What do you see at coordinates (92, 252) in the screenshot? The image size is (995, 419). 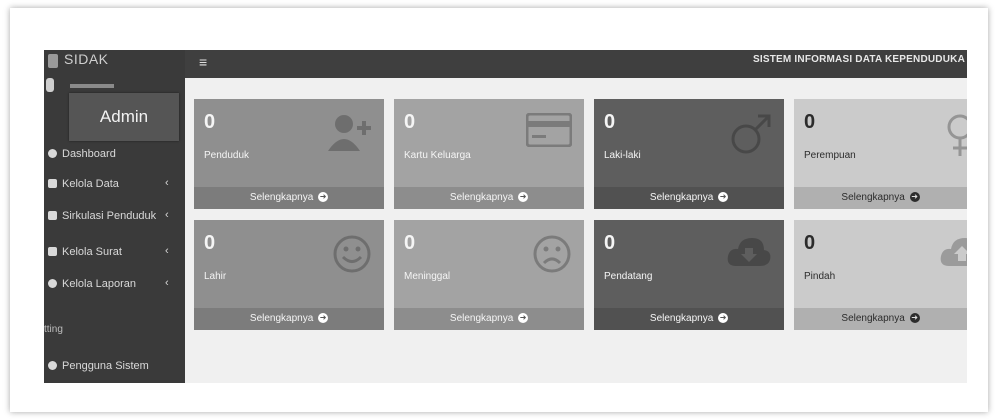 I see `sidebar-item-label: Kelola Surat` at bounding box center [92, 252].